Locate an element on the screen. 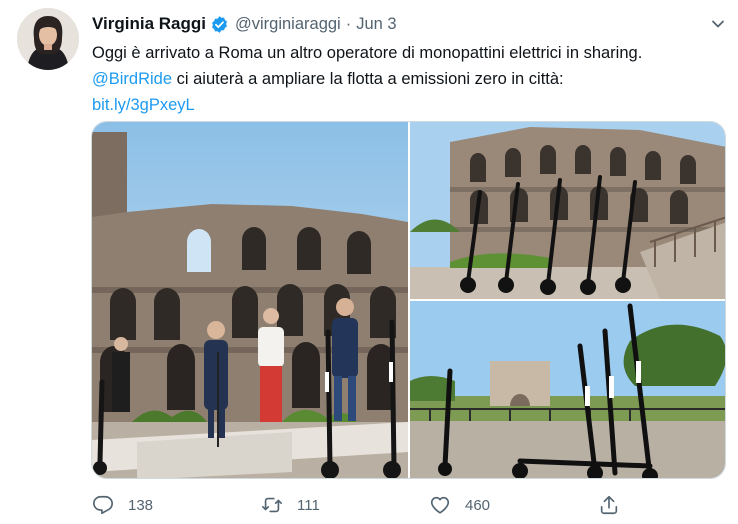  tweet-text-line-3: bit.ly/3gPxeyL is located at coordinates (412, 105).